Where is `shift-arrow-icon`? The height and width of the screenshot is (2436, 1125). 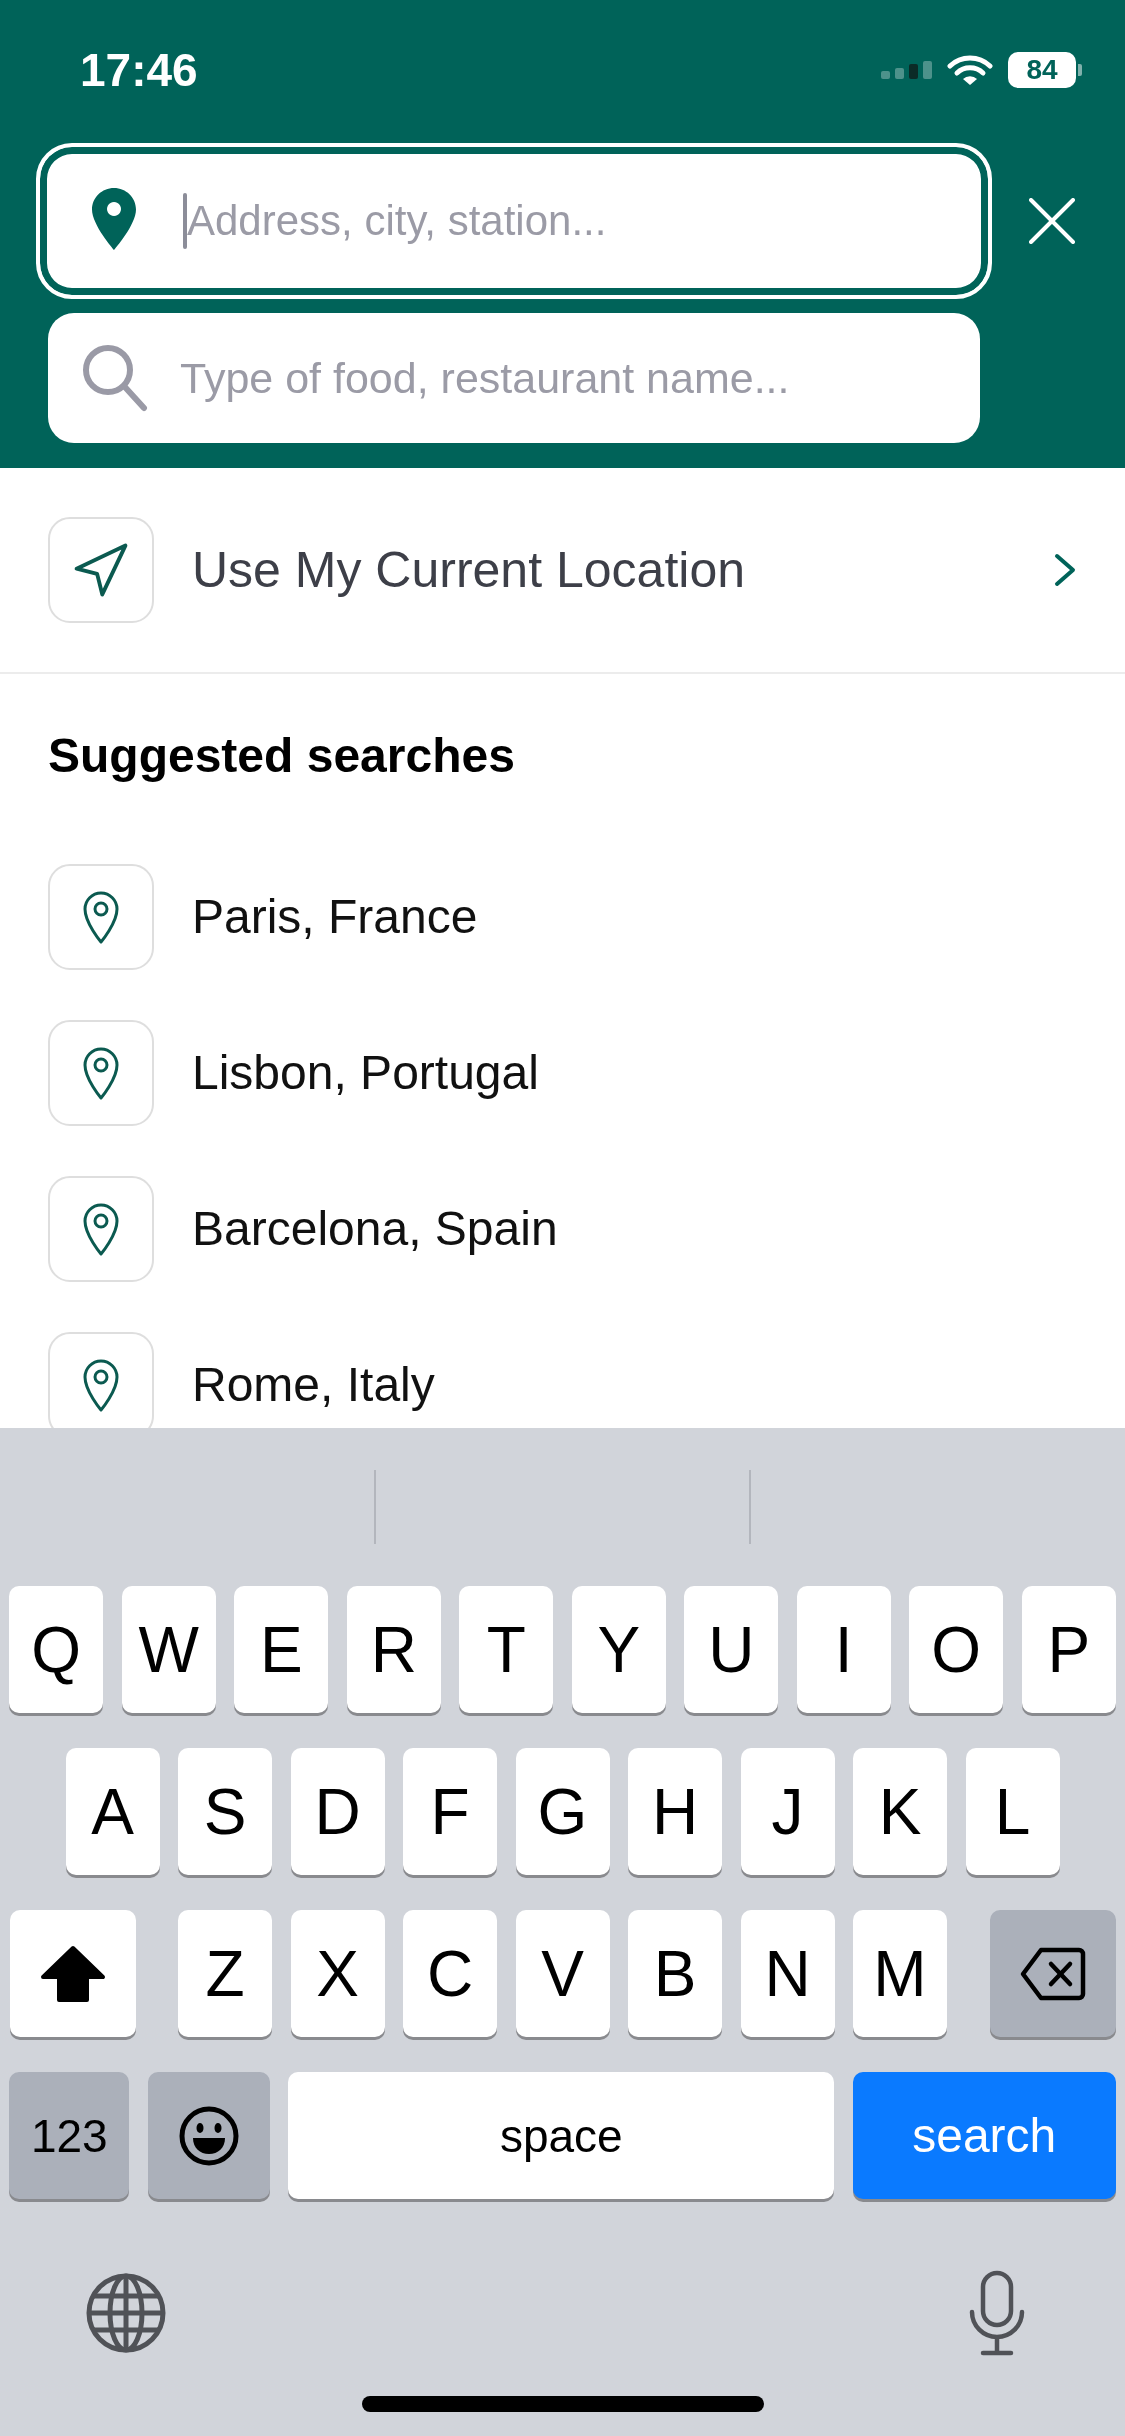
shift-arrow-icon is located at coordinates (72, 1973).